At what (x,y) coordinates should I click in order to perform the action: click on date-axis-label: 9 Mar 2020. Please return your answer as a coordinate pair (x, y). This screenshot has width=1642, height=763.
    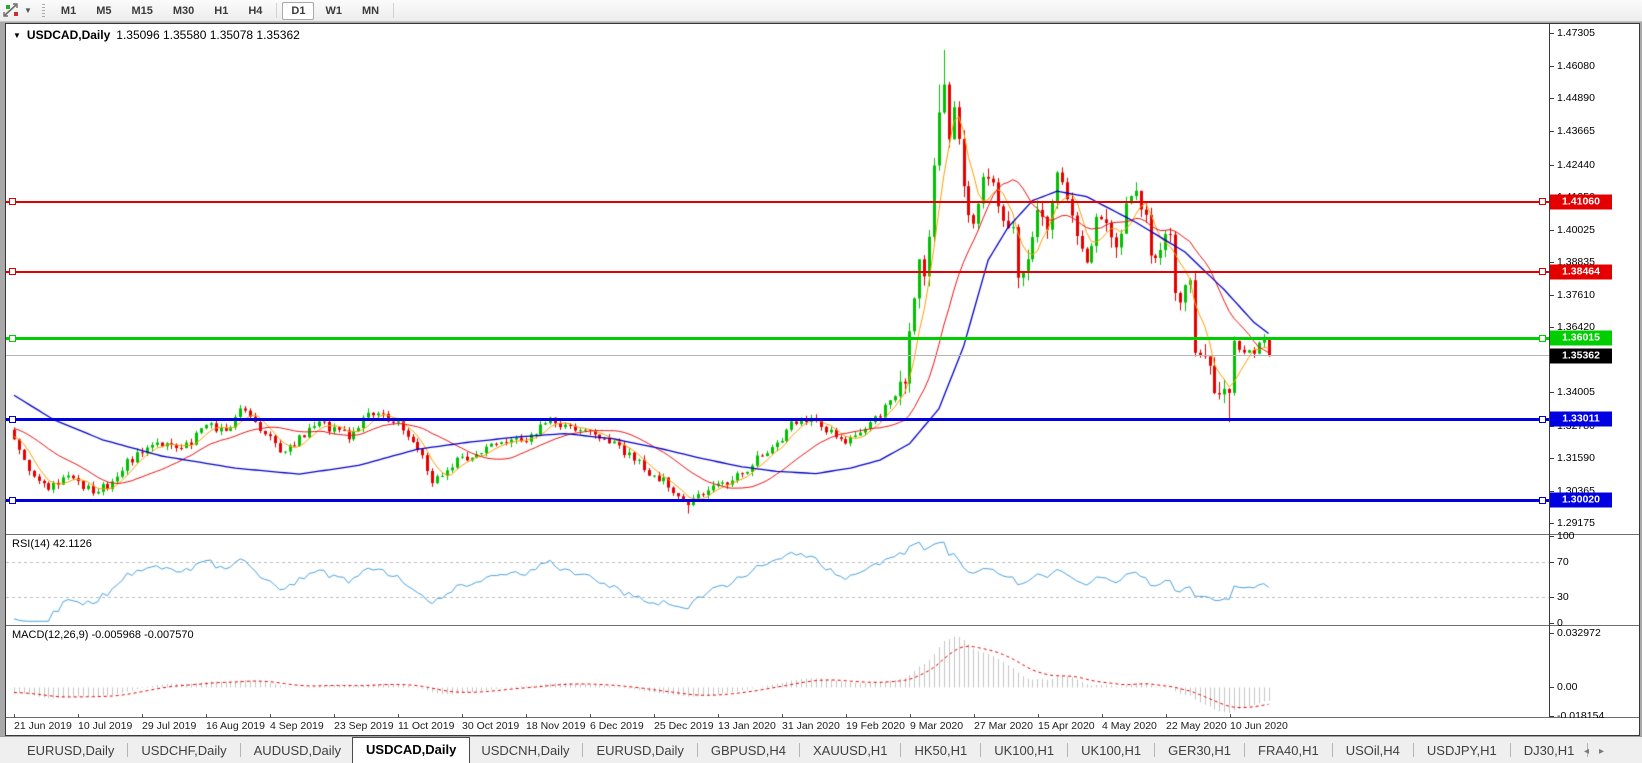
    Looking at the image, I should click on (937, 726).